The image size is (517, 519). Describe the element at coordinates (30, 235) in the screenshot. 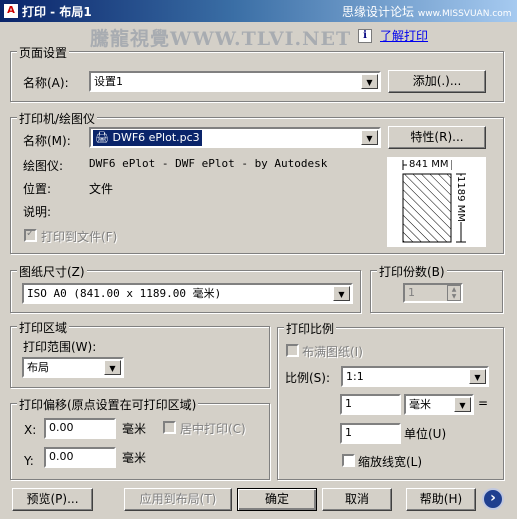

I see `plot-to-file-checkbox` at that location.